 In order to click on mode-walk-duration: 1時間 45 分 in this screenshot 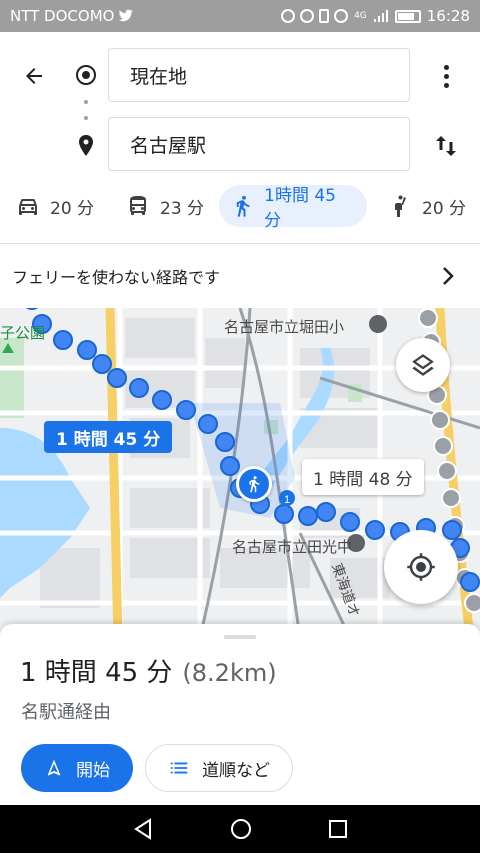, I will do `click(300, 208)`.